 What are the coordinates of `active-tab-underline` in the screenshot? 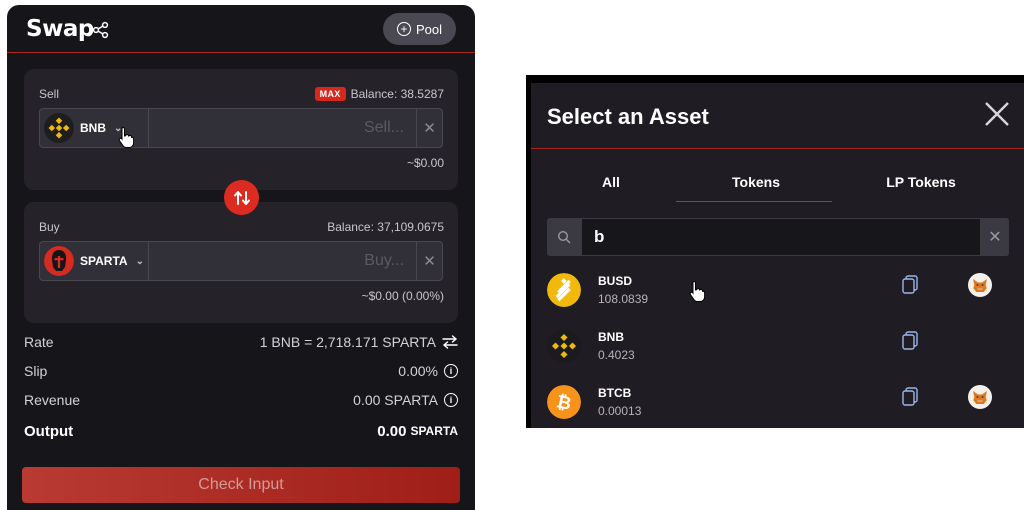 It's located at (754, 201).